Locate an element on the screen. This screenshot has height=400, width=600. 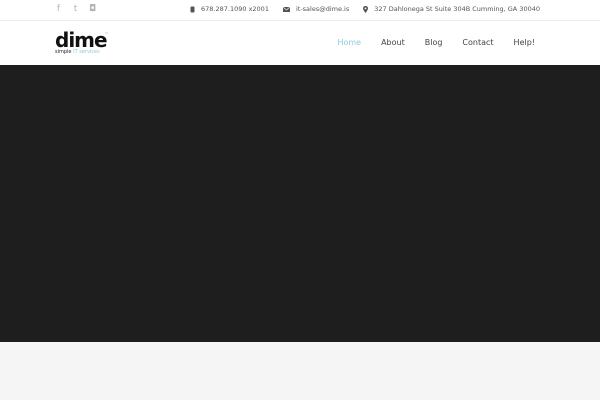
social-links: f t ◘ is located at coordinates (75, 9).